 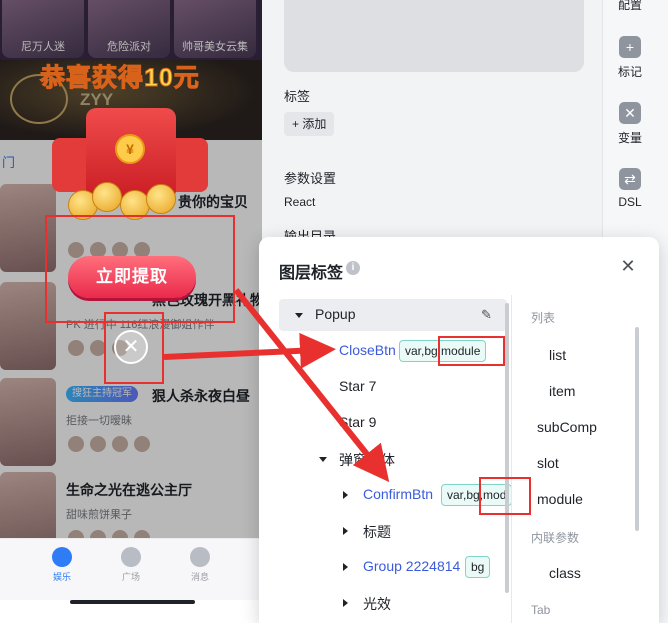 I want to click on compass-icon, so click(x=131, y=557).